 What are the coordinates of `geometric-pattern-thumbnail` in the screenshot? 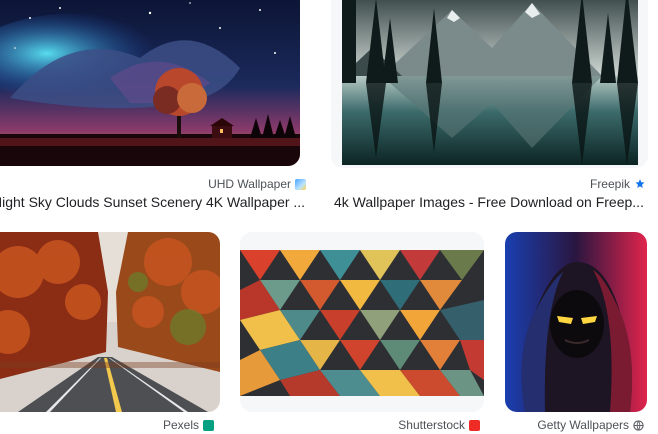 It's located at (362, 323).